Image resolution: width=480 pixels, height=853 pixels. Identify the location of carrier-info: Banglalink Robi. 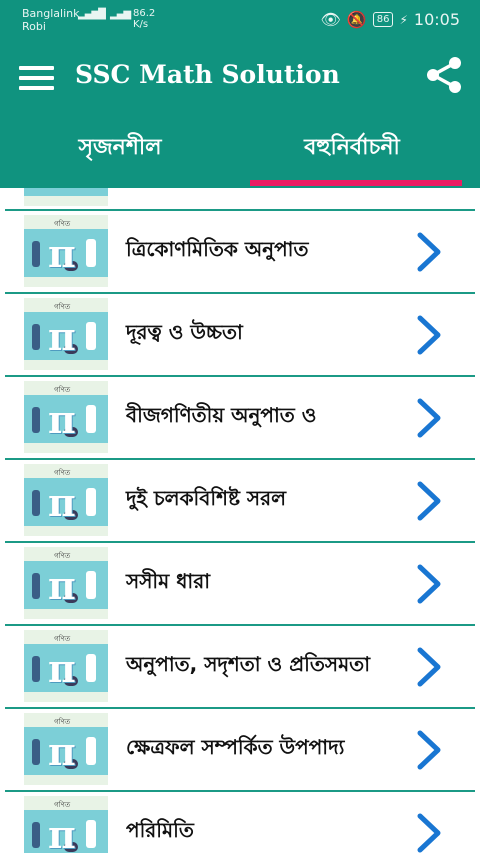
(51, 20).